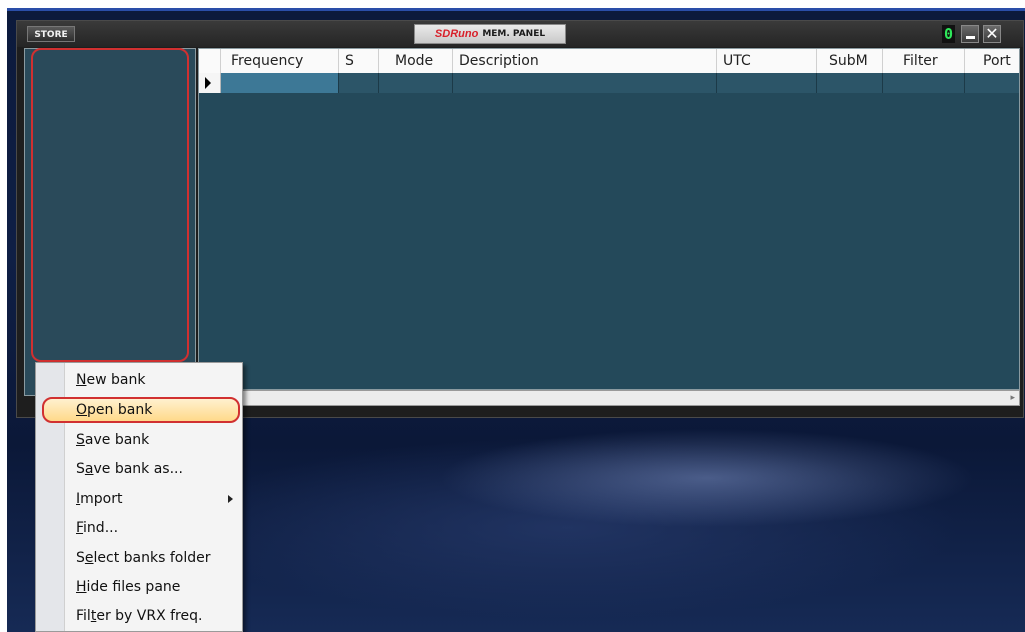 The height and width of the screenshot is (632, 1025). I want to click on table-cell-frequency, so click(280, 83).